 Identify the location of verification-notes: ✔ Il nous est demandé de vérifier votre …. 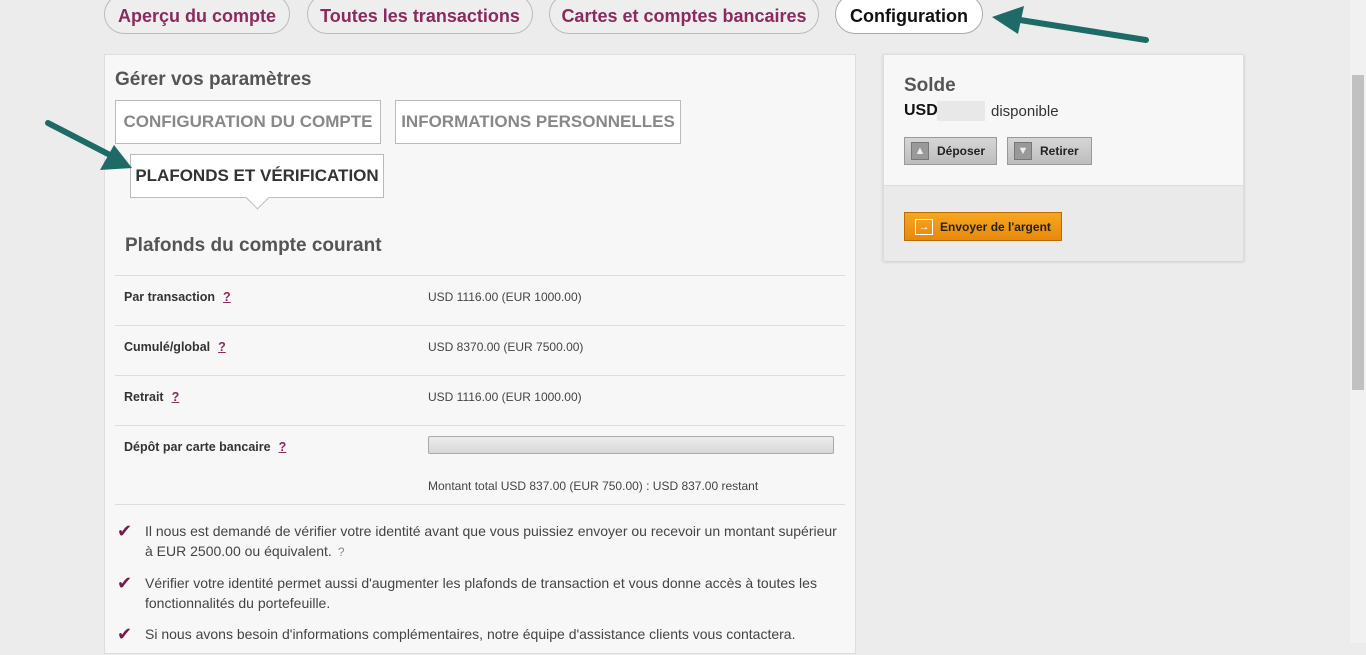
(477, 588).